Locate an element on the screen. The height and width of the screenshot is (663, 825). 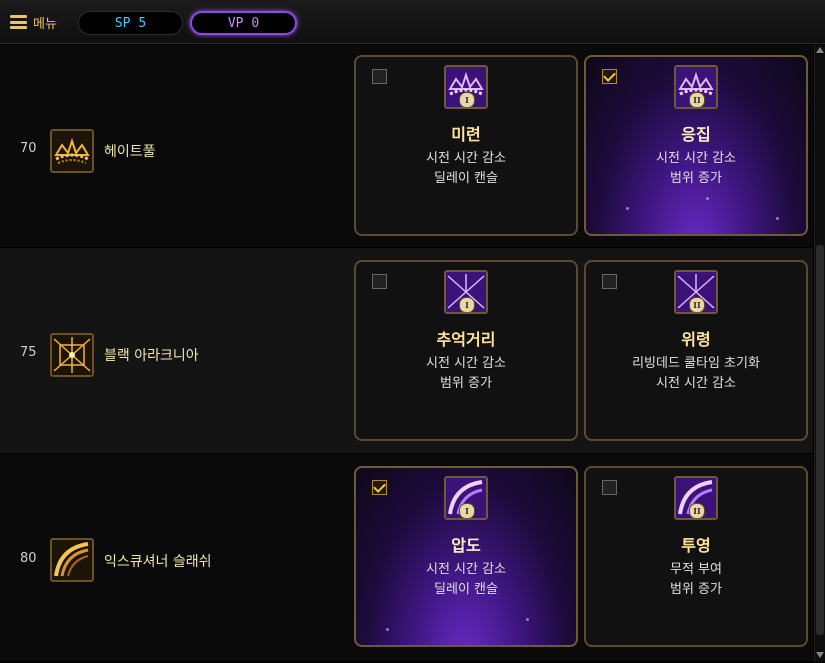
talent-card-75-1: I 추억거리 시전 시간 감소 범위 증가 is located at coordinates (466, 350).